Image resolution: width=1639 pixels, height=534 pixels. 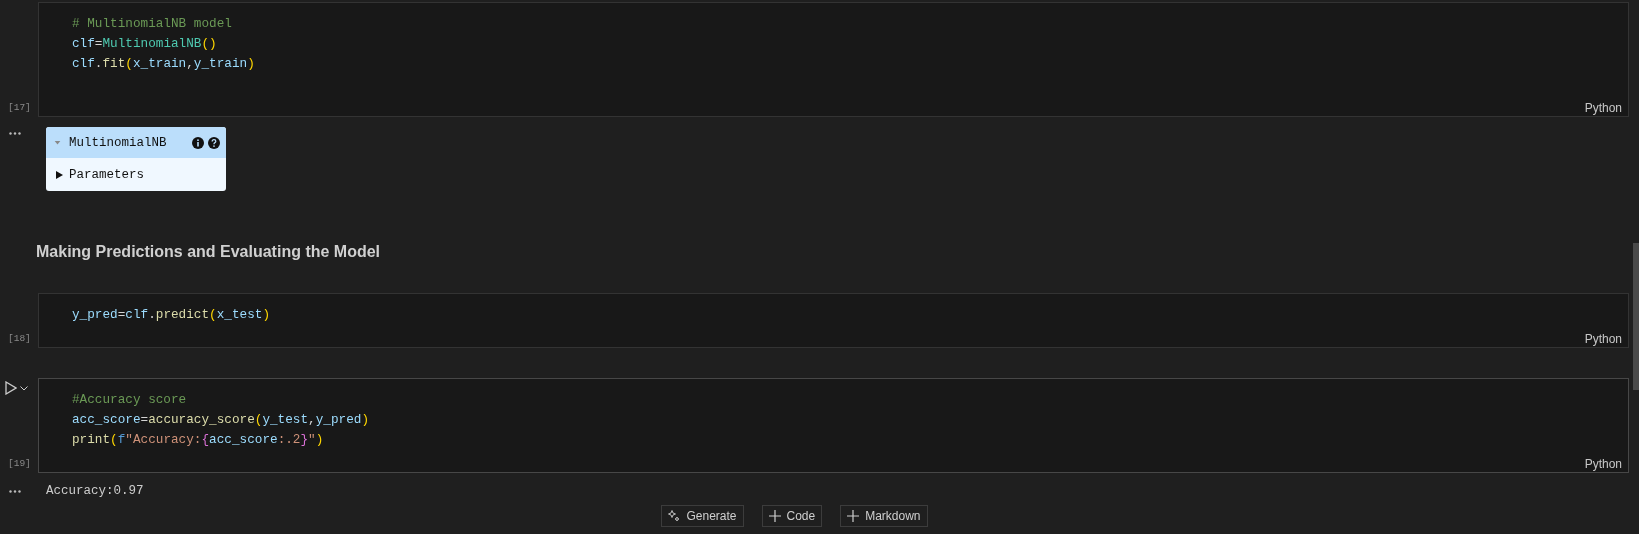 I want to click on estimator-header: MultinomialNB, so click(x=136, y=142).